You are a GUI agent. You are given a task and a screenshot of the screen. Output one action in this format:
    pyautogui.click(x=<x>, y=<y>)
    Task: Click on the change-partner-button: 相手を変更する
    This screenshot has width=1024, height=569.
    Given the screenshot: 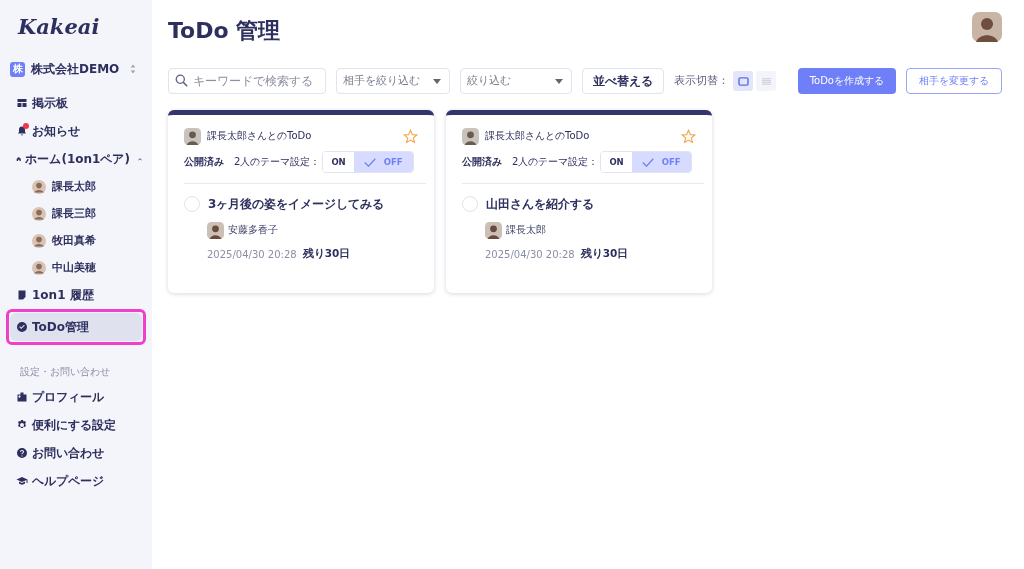 What is the action you would take?
    pyautogui.click(x=954, y=81)
    